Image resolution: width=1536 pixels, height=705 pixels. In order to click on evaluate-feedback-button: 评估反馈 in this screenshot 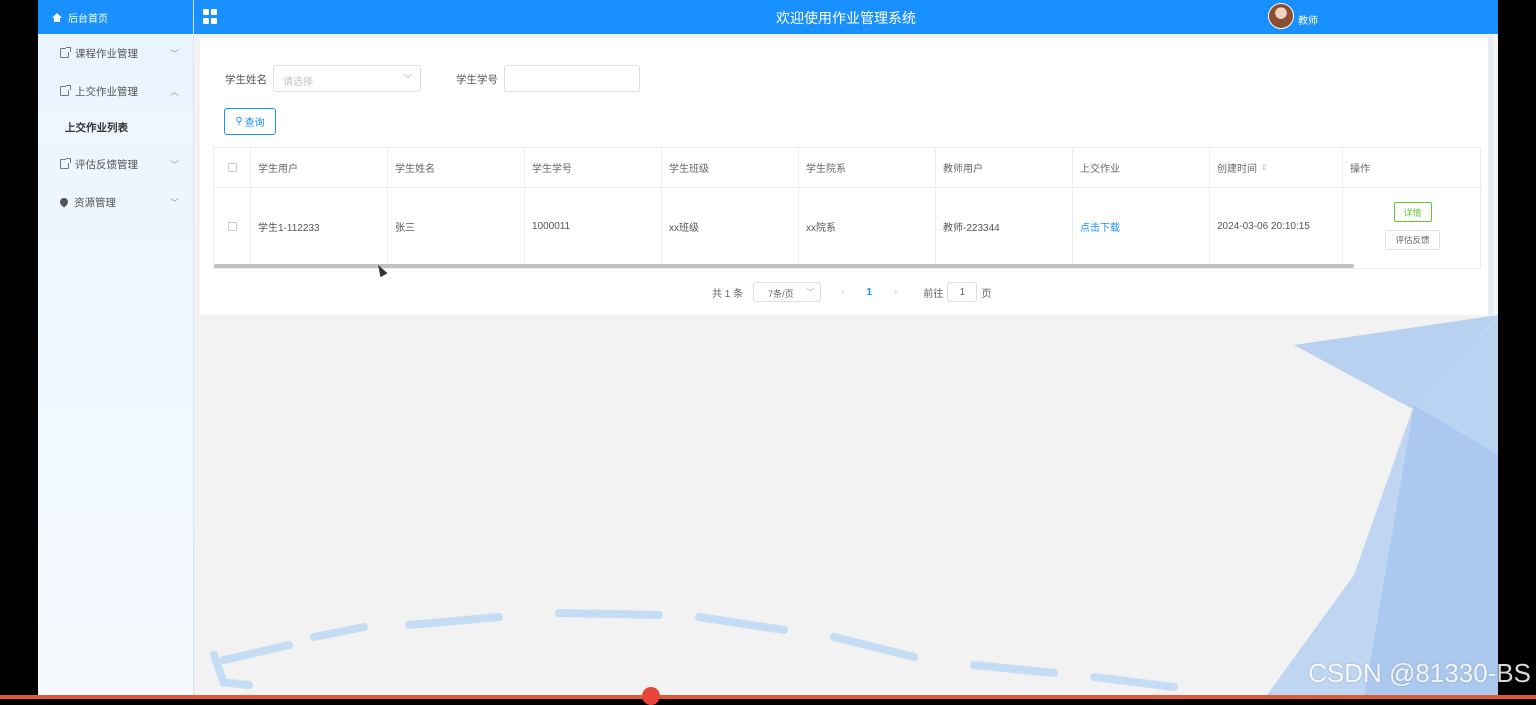, I will do `click(1412, 240)`.